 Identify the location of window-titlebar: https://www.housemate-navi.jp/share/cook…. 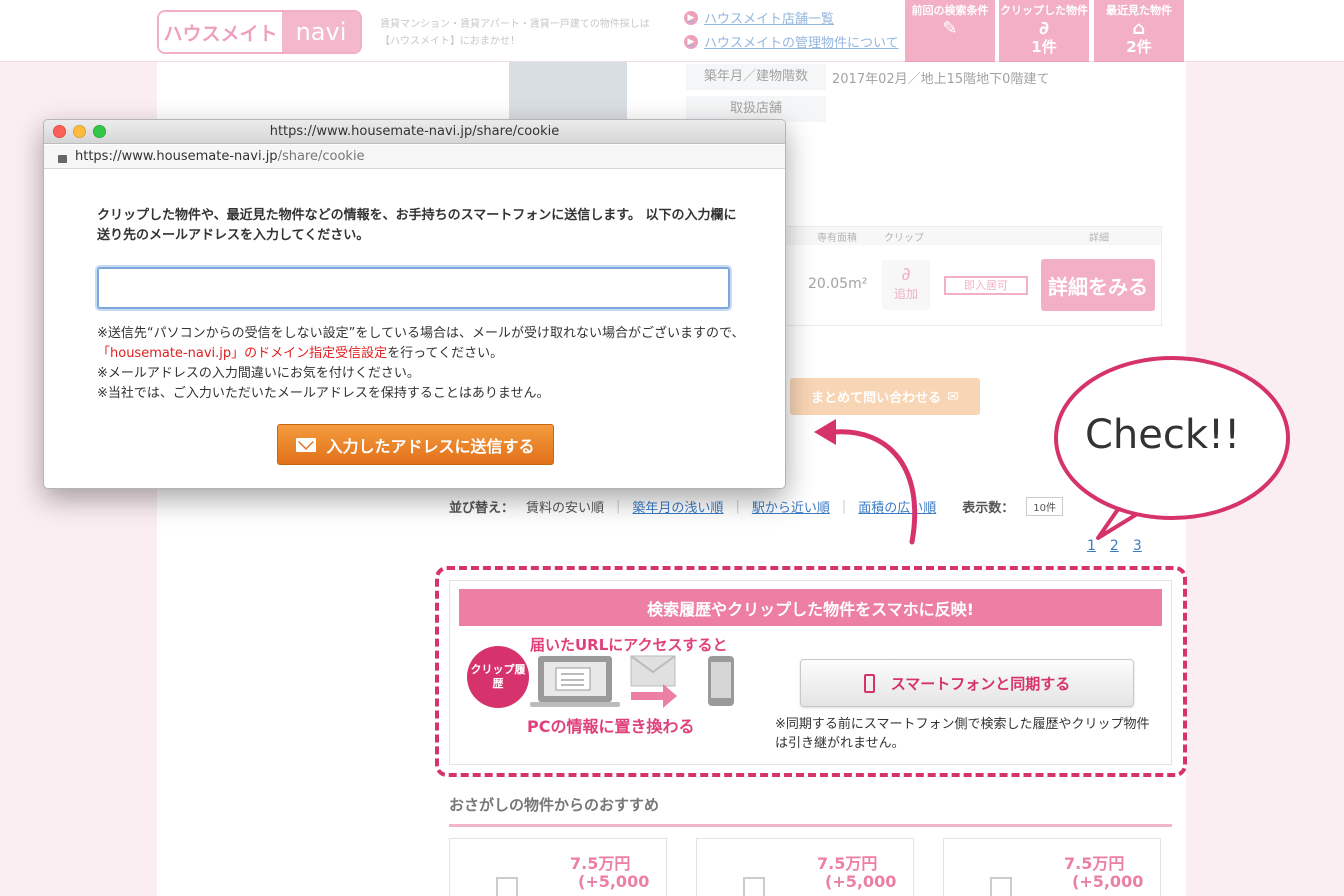
(414, 132).